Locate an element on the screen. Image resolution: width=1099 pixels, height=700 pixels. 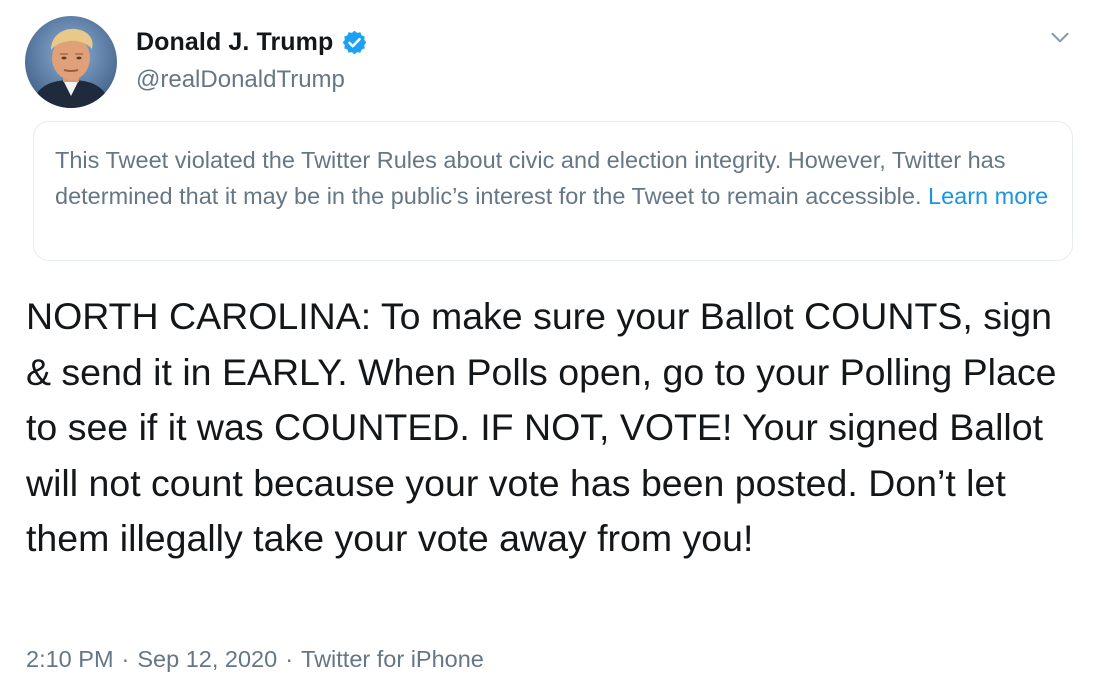
author-name-row: Donald J. Trump is located at coordinates (252, 42).